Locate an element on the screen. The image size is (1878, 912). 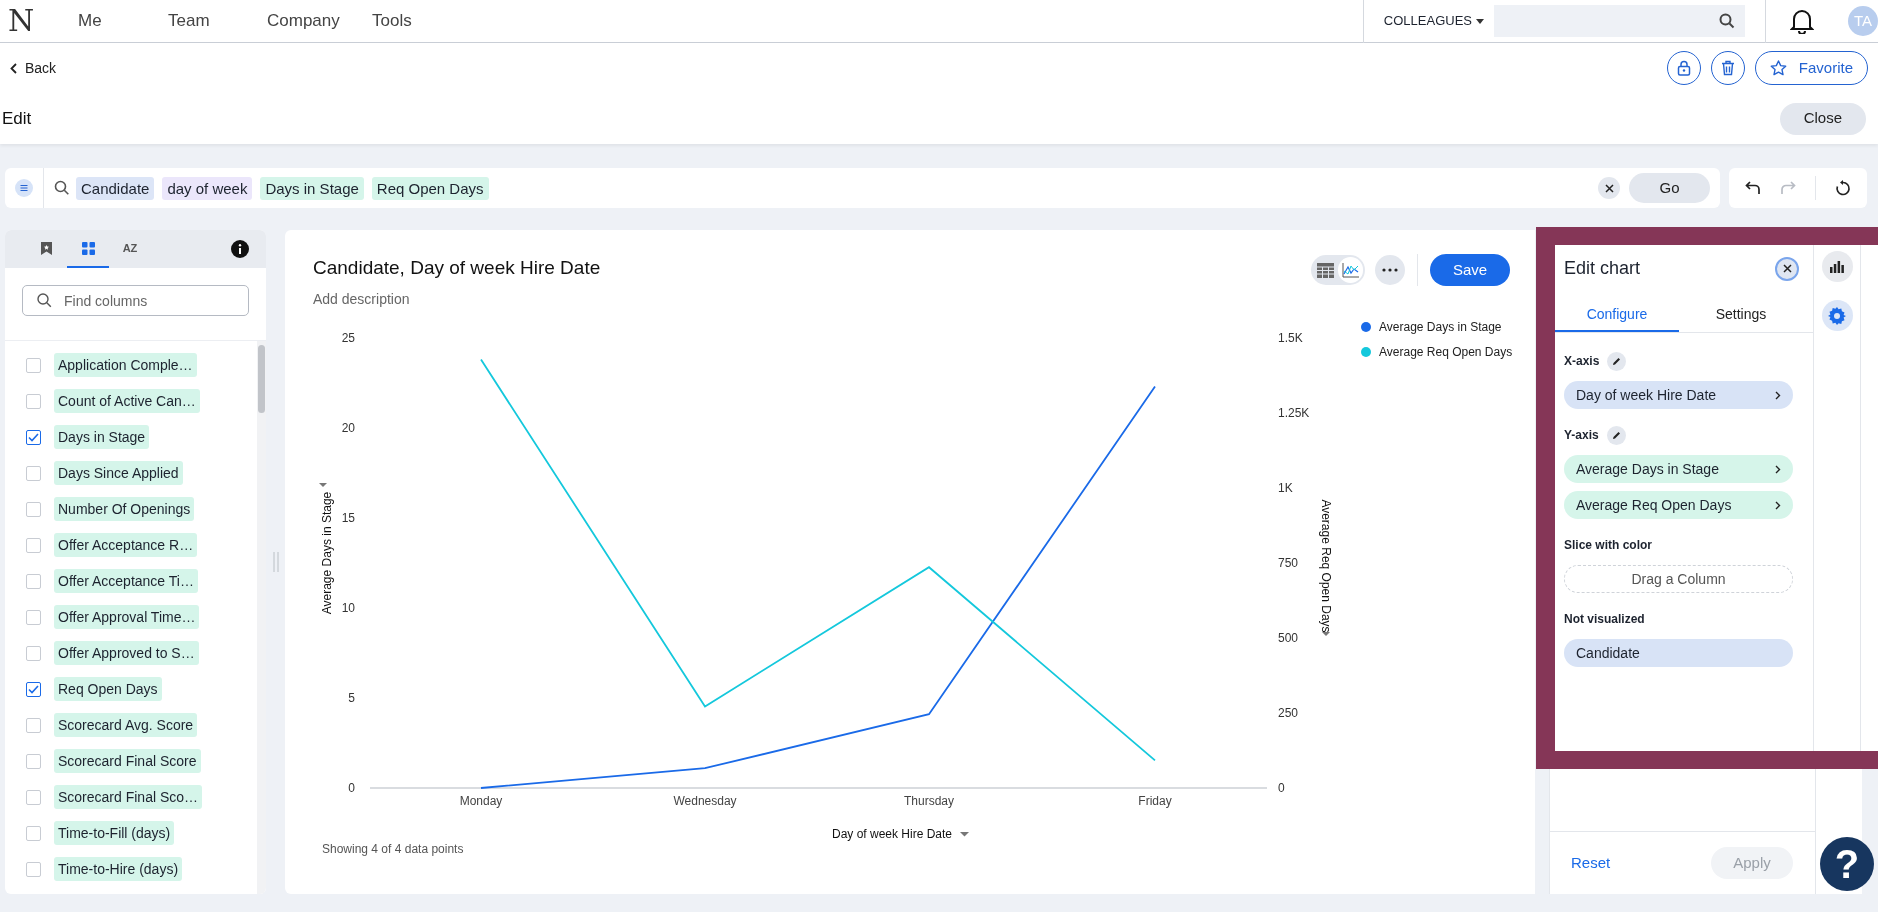
chart-title: Candidate, Day of week Hire Date is located at coordinates (457, 268).